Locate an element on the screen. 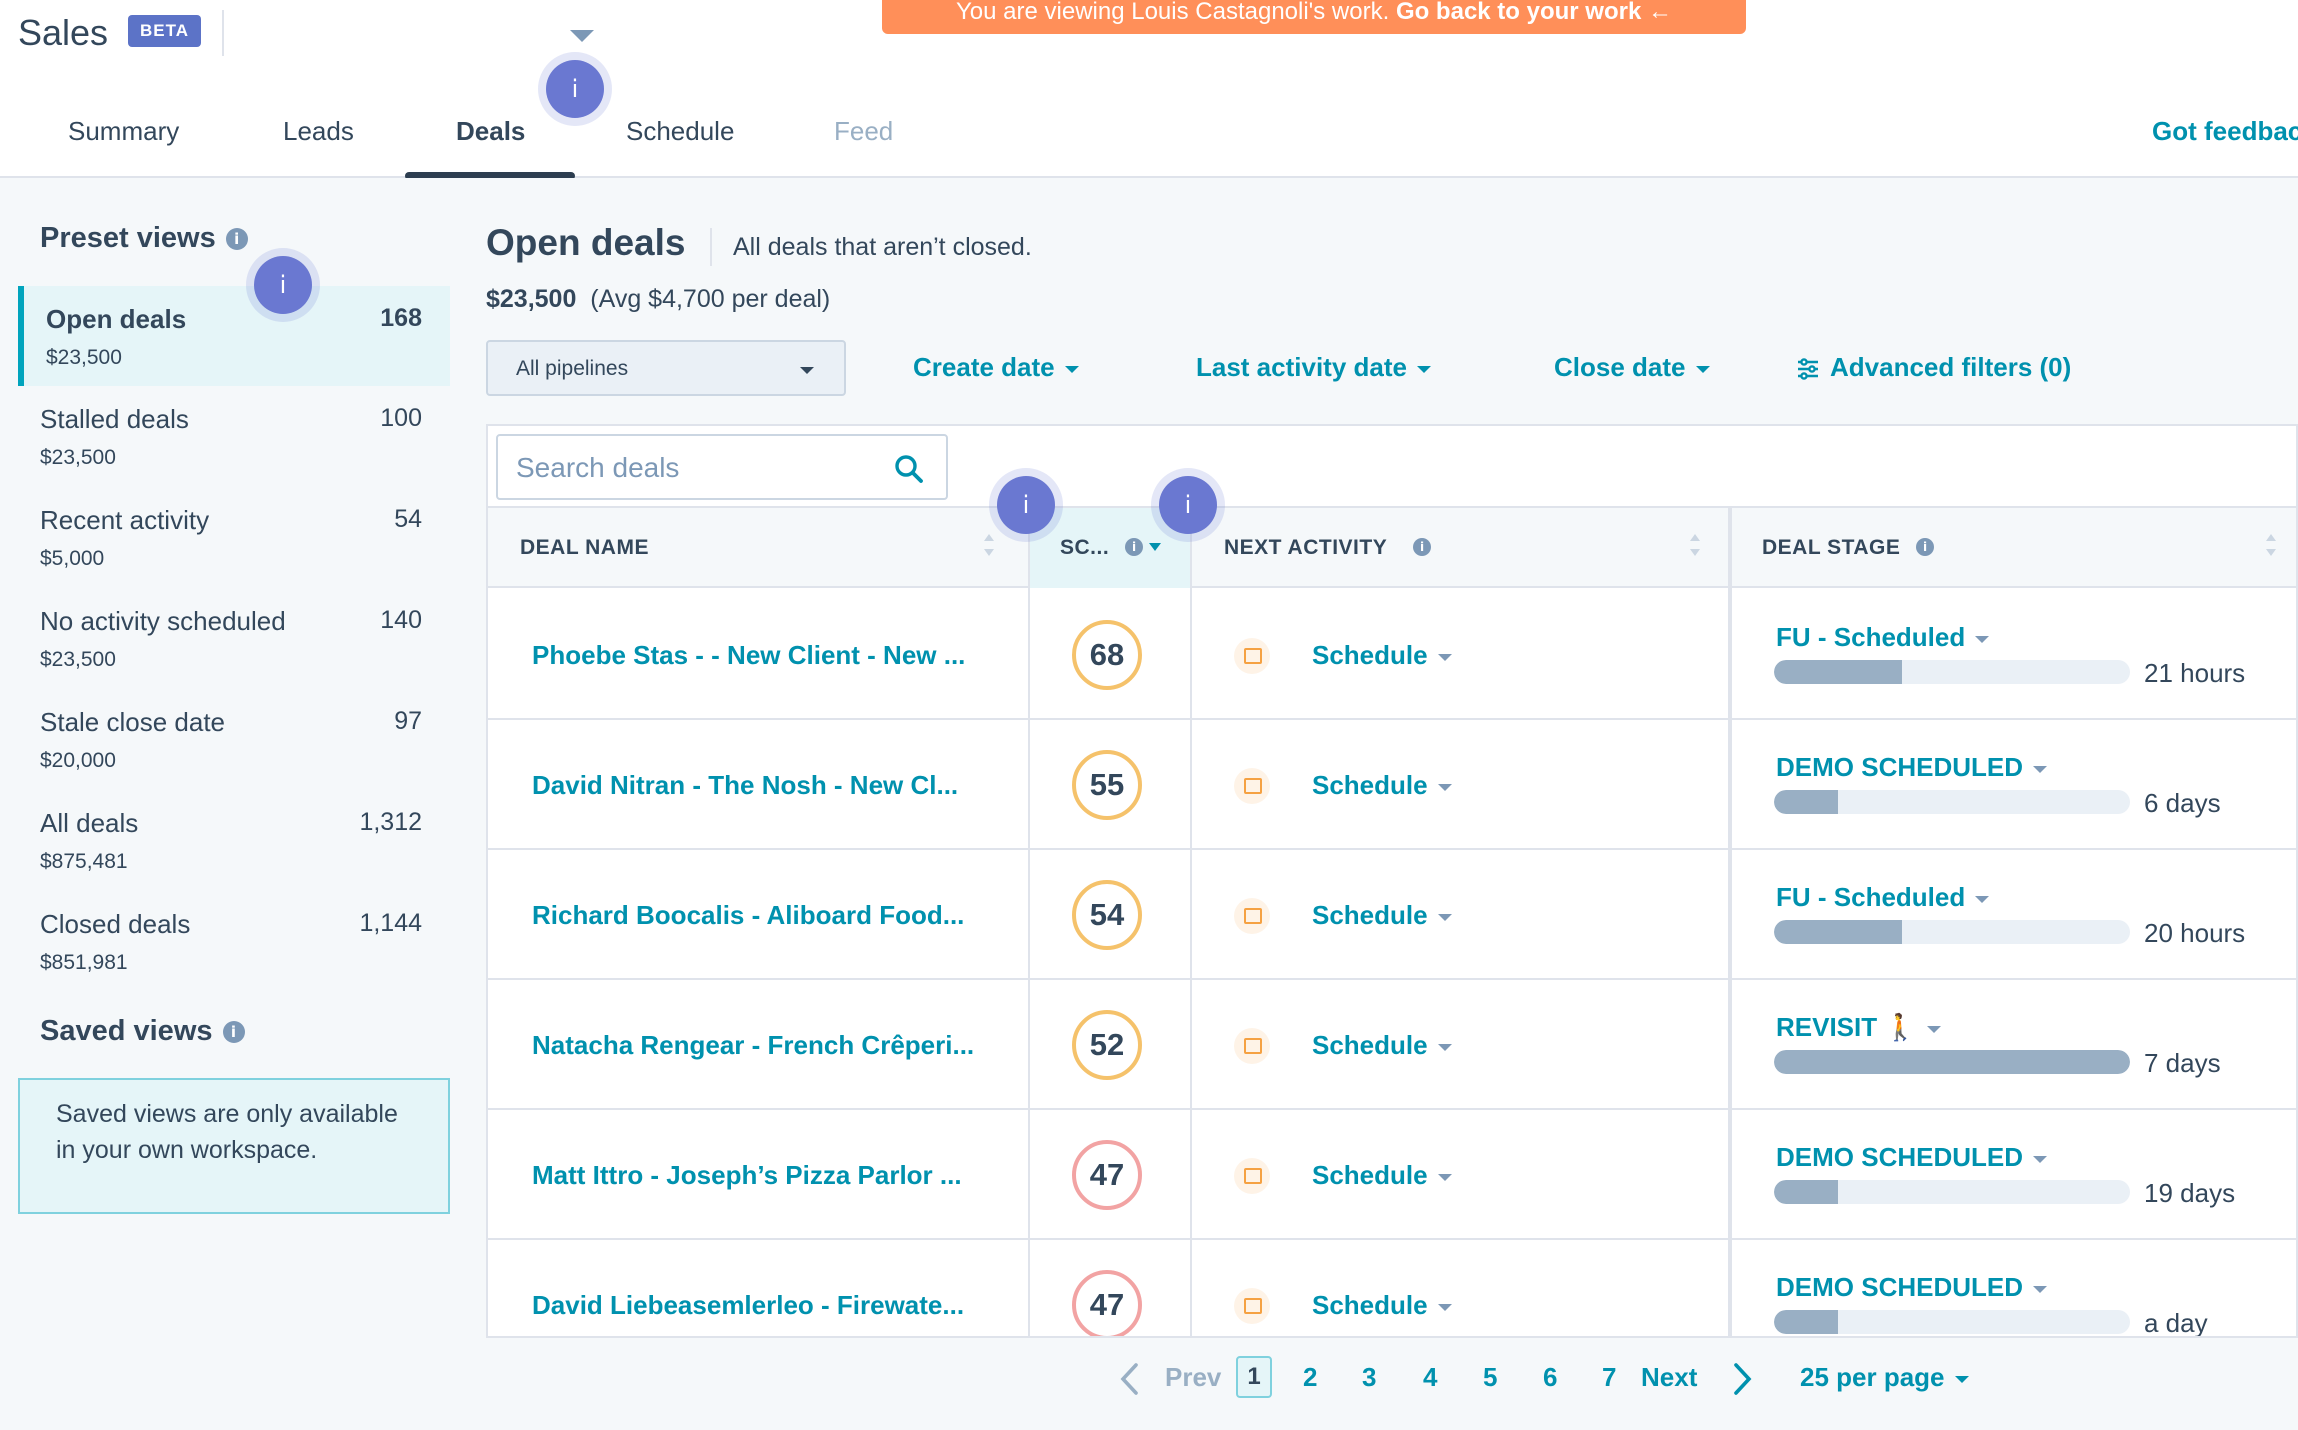 The width and height of the screenshot is (2298, 1430). tab-deals: Deals is located at coordinates (490, 131).